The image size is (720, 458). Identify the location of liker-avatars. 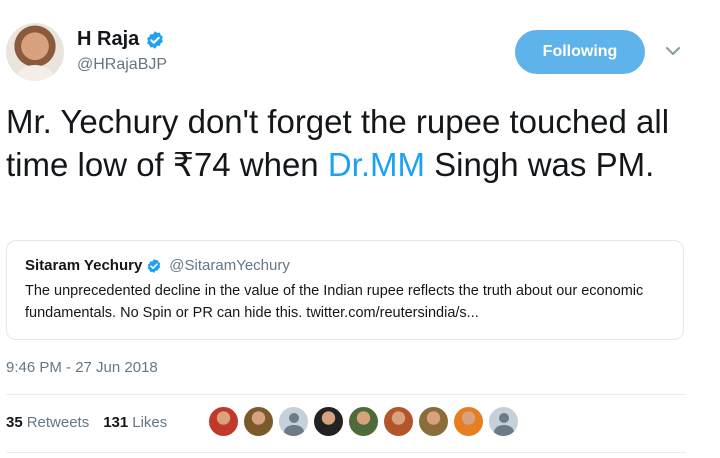
(363, 421).